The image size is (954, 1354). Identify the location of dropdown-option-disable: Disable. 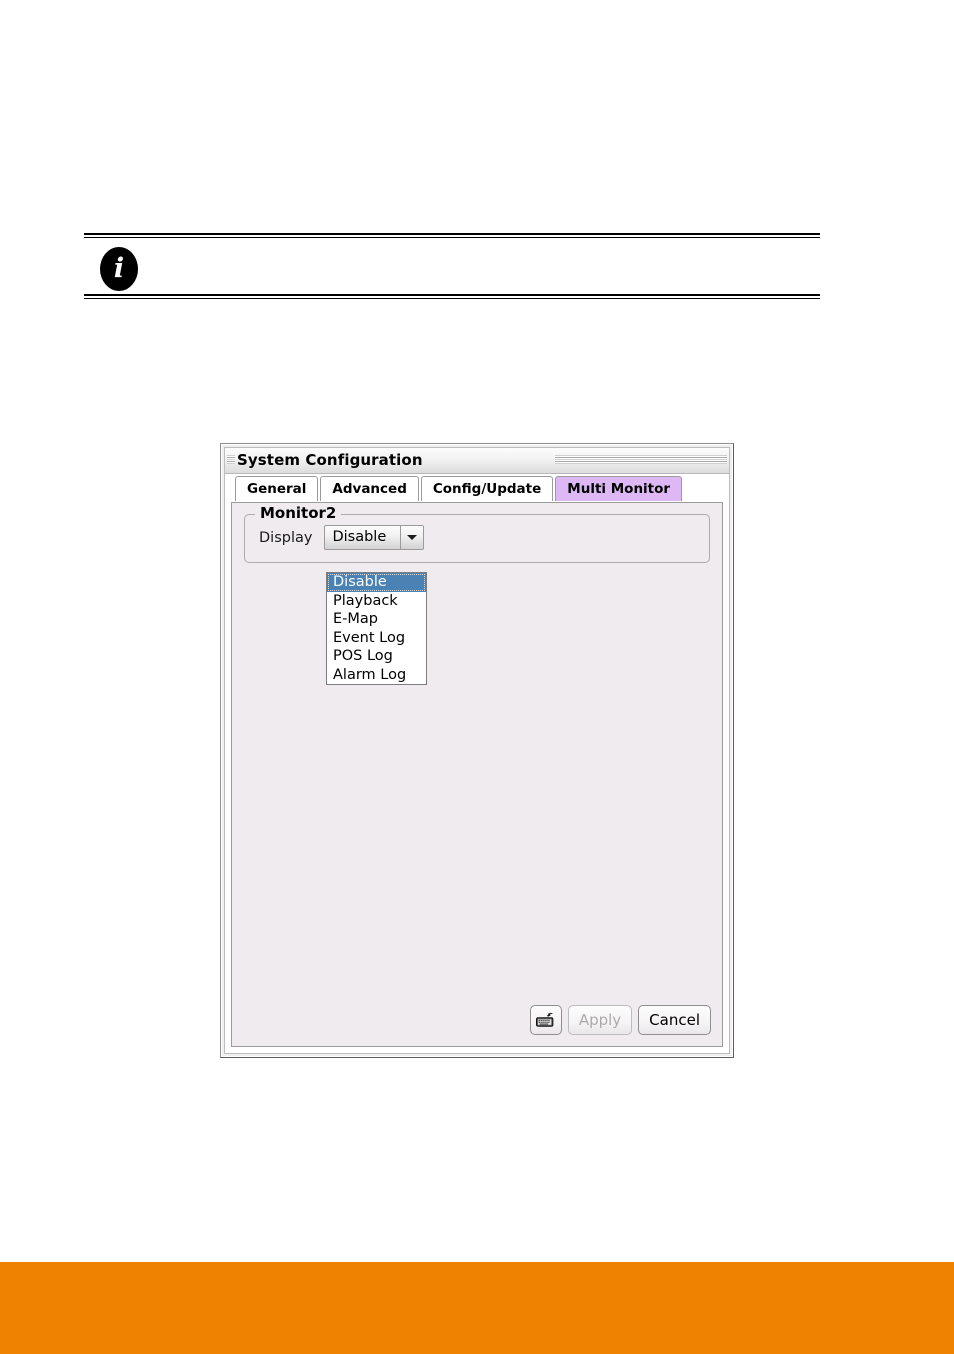
(376, 582).